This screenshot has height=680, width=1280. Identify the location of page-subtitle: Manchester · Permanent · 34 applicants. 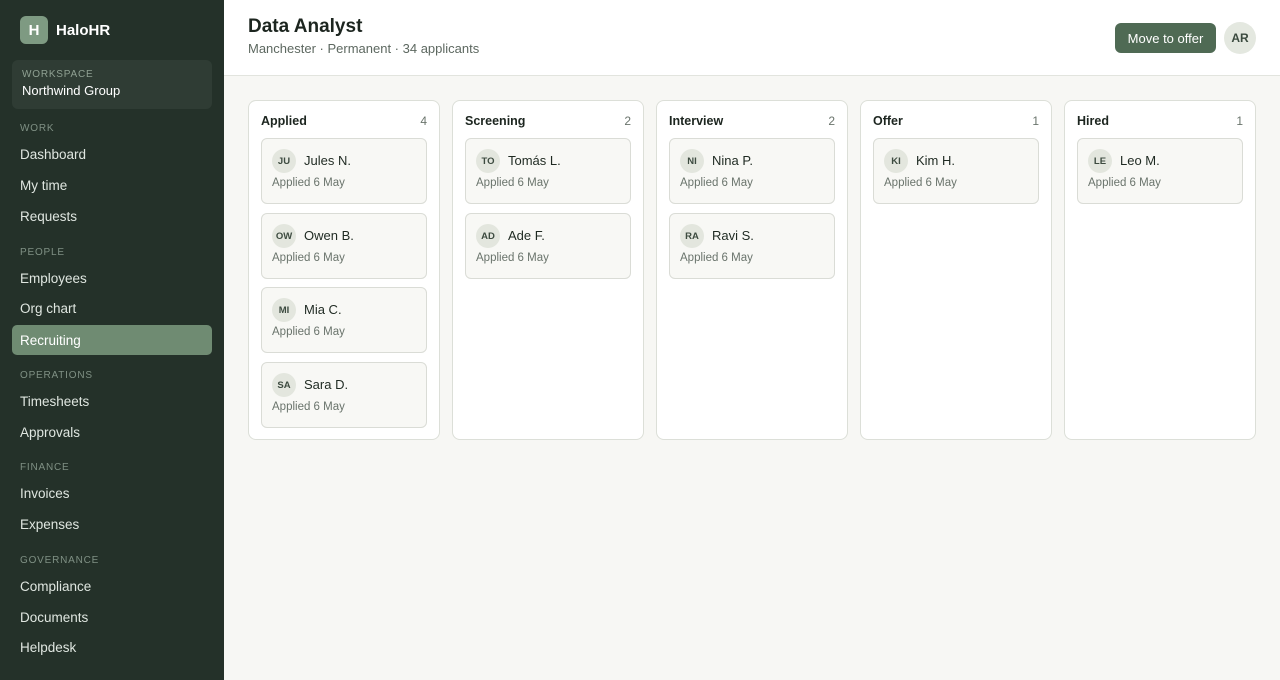
(364, 48).